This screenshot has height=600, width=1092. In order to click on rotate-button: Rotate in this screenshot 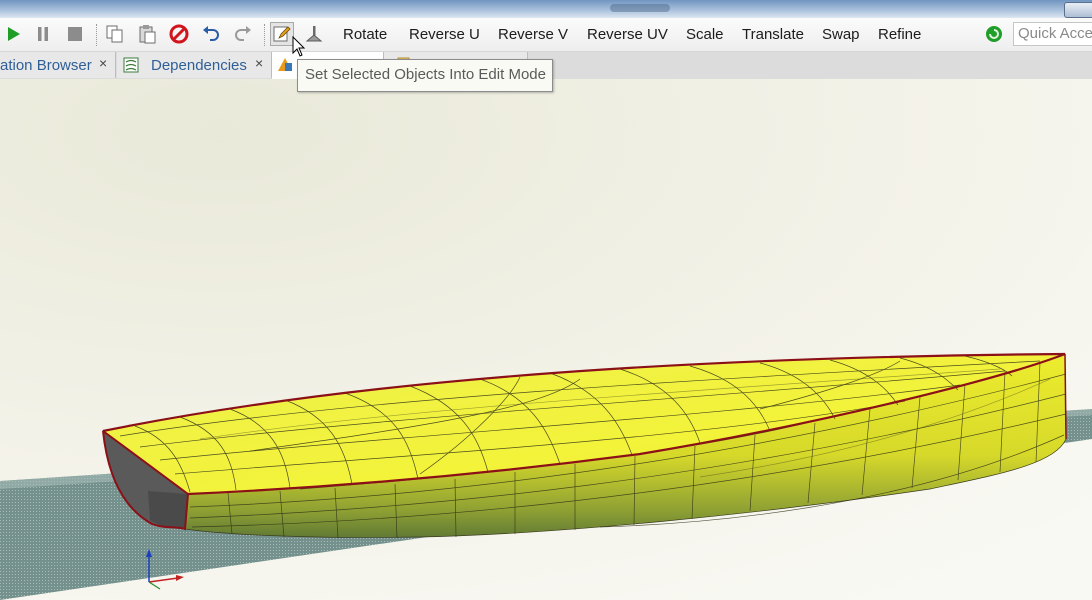, I will do `click(365, 34)`.